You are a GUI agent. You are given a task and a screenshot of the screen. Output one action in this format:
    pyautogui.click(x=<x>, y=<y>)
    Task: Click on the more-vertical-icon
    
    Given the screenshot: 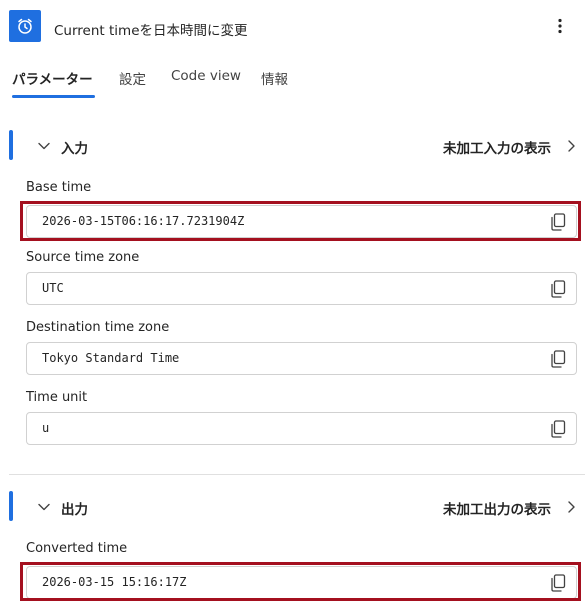 What is the action you would take?
    pyautogui.click(x=560, y=26)
    